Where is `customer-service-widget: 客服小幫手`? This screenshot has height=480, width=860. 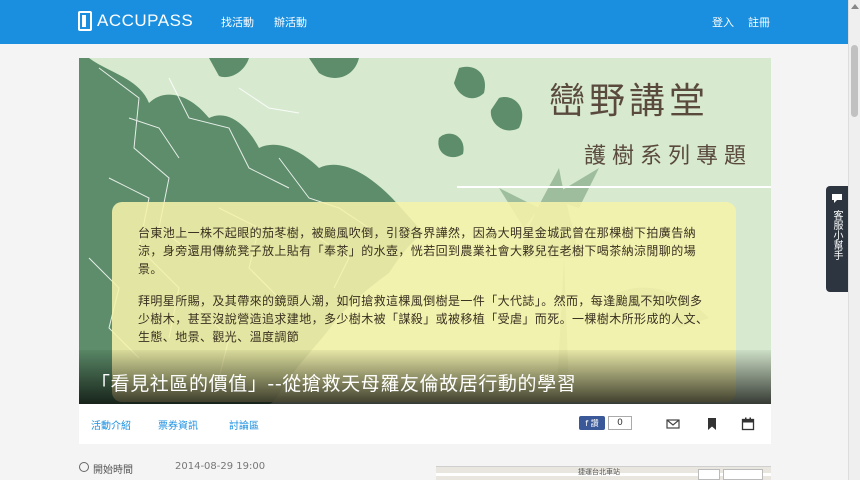
customer-service-widget: 客服小幫手 is located at coordinates (837, 239).